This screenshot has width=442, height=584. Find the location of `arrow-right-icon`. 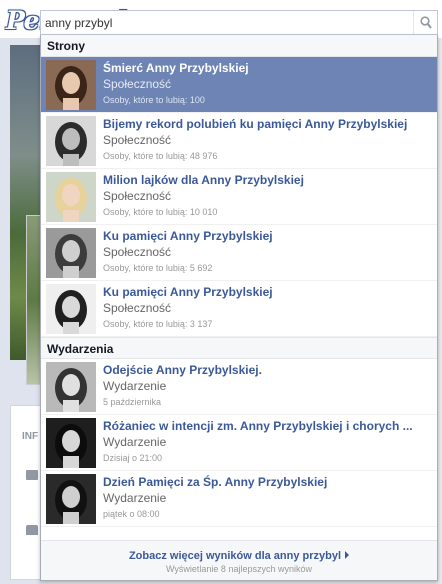

arrow-right-icon is located at coordinates (347, 555).